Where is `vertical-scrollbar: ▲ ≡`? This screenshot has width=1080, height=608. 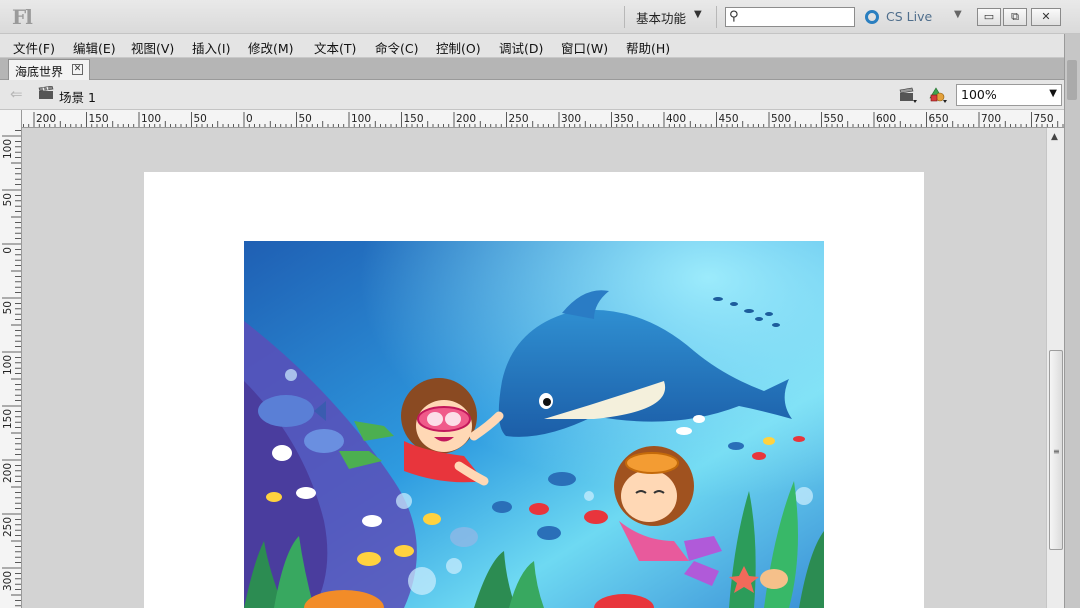
vertical-scrollbar: ▲ ≡ is located at coordinates (1055, 368).